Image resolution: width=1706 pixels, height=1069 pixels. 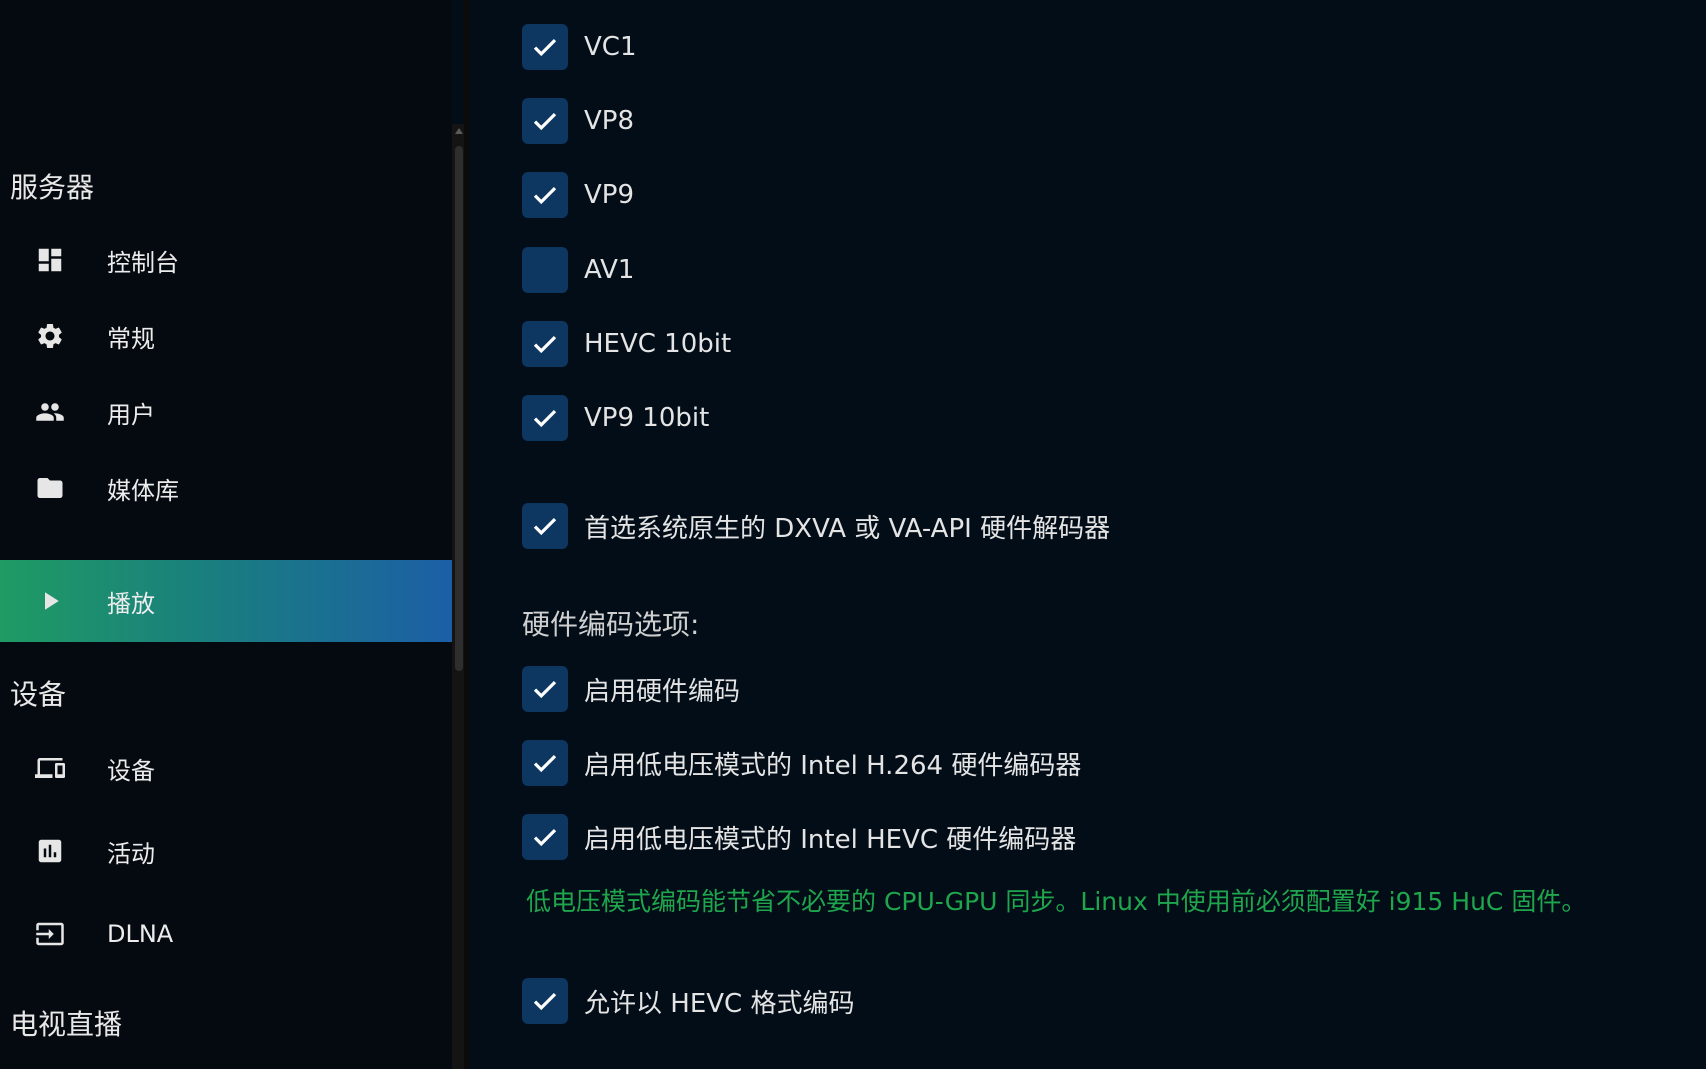 I want to click on divider, so click(x=467, y=534).